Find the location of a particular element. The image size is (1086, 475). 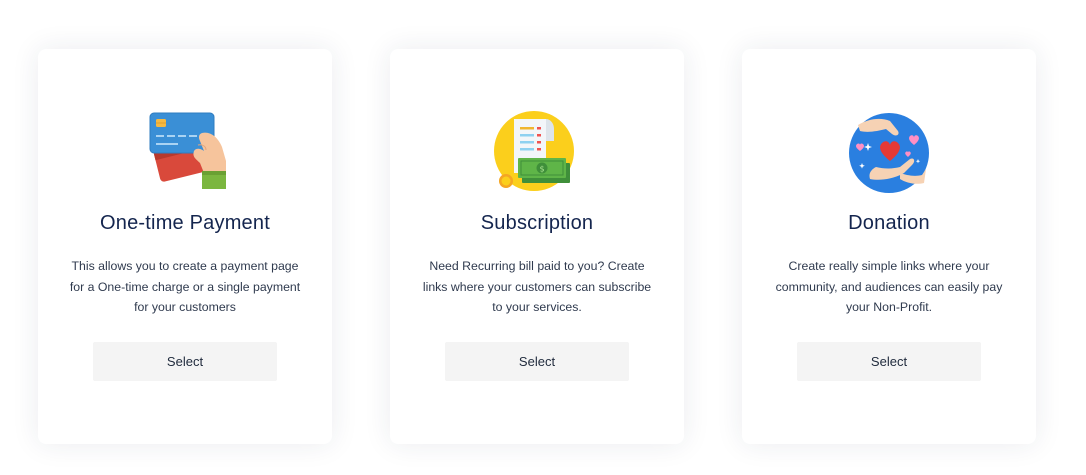

select-donation-button: Select is located at coordinates (889, 361).